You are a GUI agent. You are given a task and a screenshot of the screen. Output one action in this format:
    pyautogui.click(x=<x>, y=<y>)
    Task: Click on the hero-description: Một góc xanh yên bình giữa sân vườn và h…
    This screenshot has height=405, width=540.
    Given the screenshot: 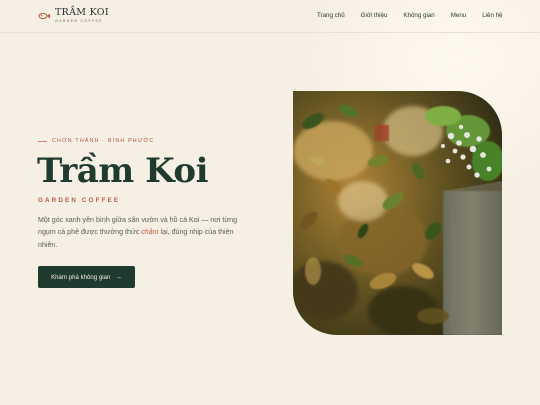 What is the action you would take?
    pyautogui.click(x=143, y=232)
    